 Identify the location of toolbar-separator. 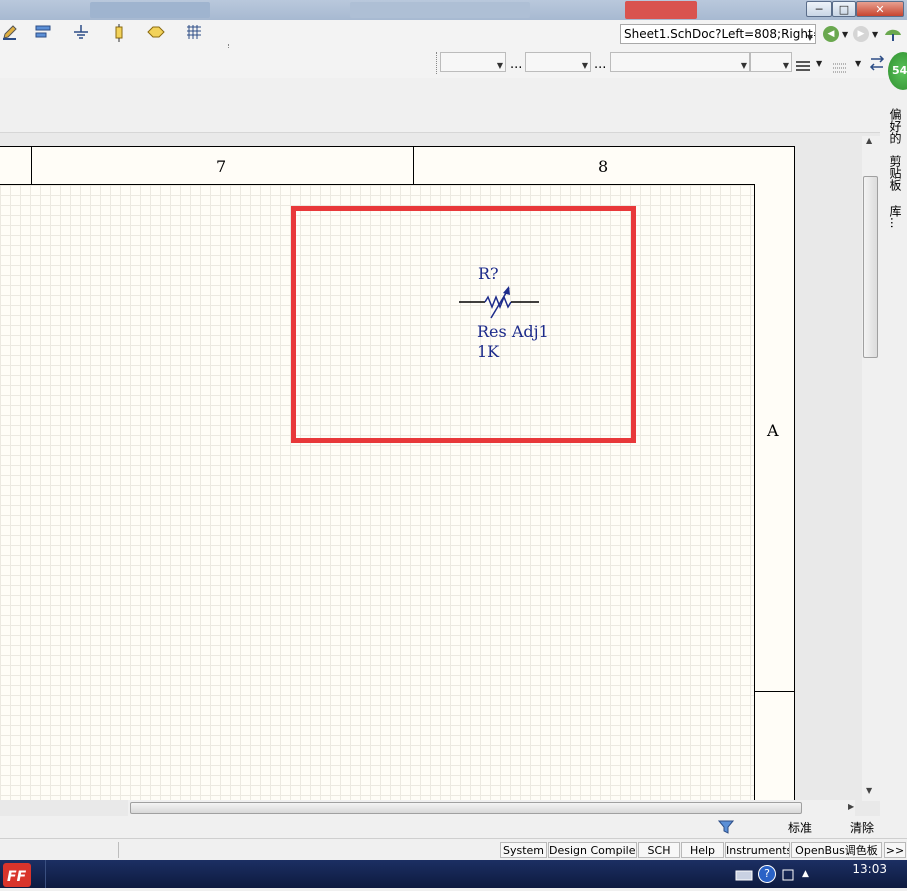
(436, 63).